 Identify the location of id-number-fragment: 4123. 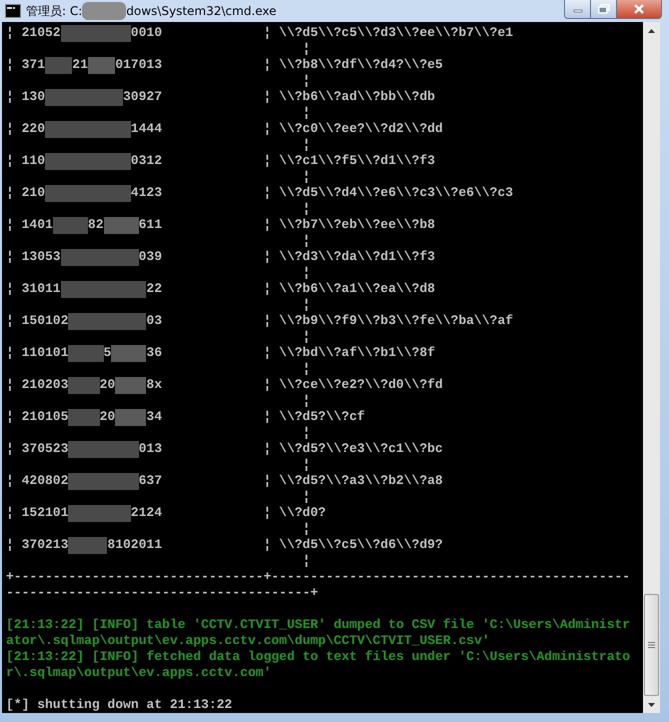
(146, 193).